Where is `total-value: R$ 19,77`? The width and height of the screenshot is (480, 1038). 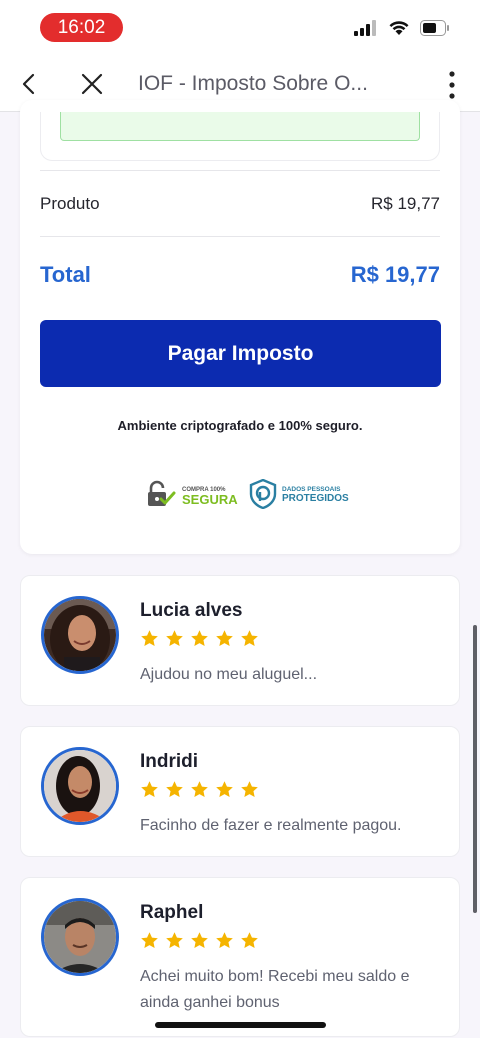 total-value: R$ 19,77 is located at coordinates (395, 274).